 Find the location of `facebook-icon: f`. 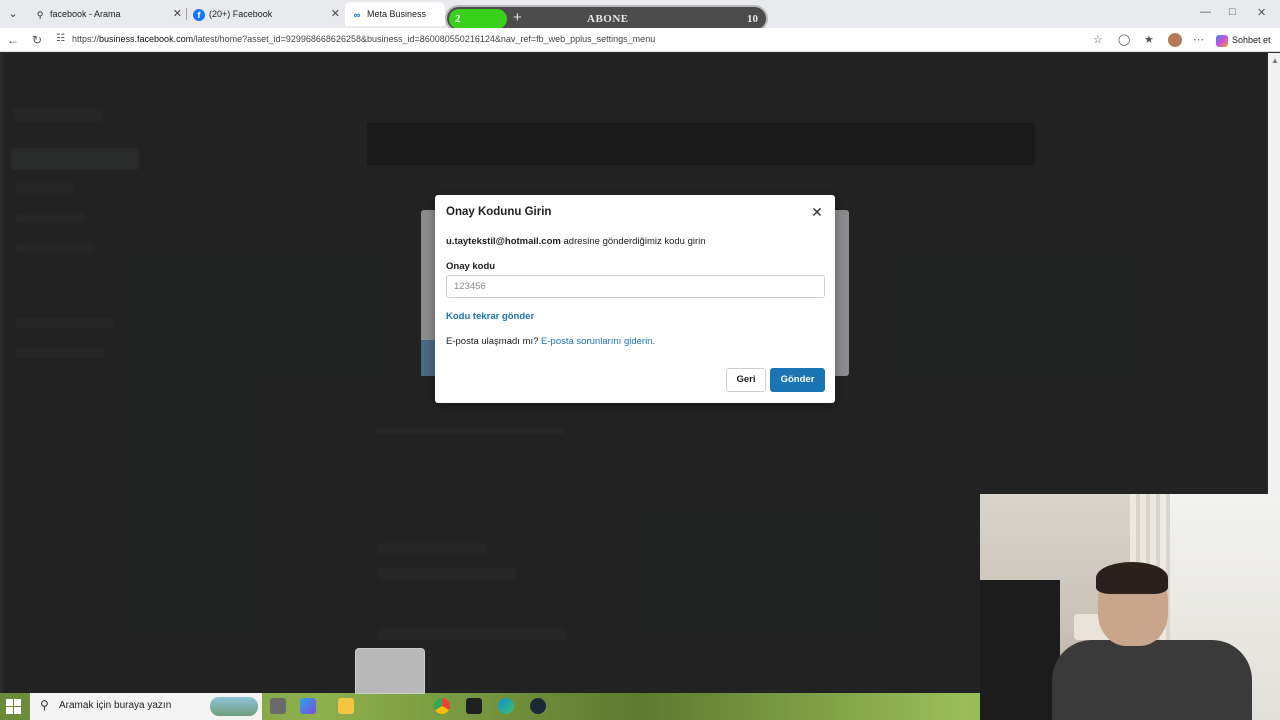

facebook-icon: f is located at coordinates (199, 14).